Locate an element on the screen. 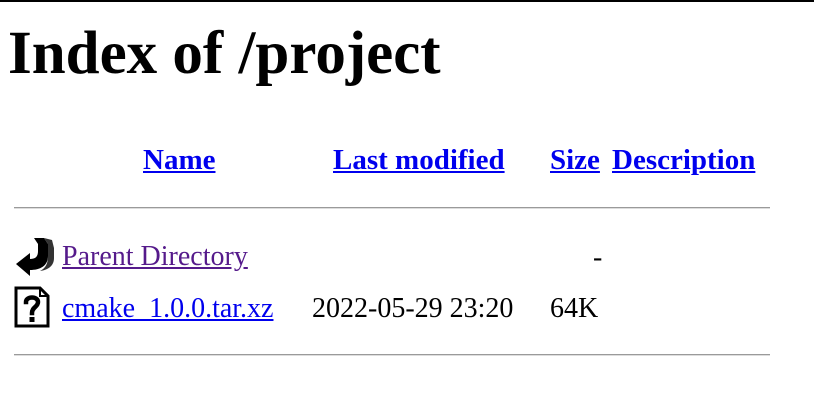  row-size: - is located at coordinates (598, 257).